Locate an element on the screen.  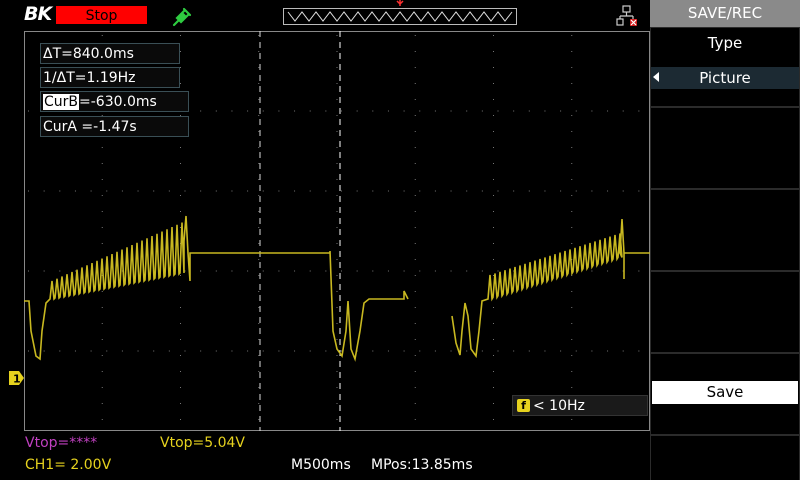
vtop-math-readout: Vtop=**** is located at coordinates (61, 443).